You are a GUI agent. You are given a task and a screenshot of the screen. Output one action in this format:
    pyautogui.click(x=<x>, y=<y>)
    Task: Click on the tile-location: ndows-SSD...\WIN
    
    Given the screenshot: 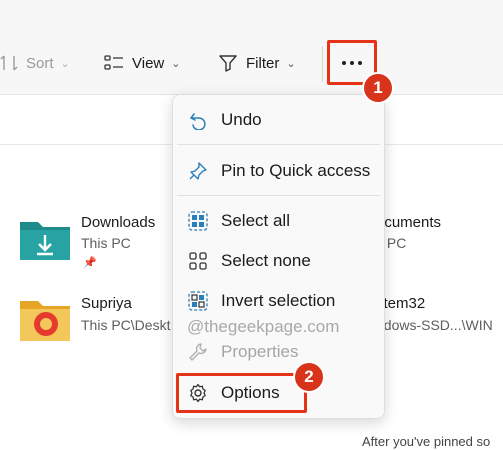 What is the action you would take?
    pyautogui.click(x=434, y=325)
    